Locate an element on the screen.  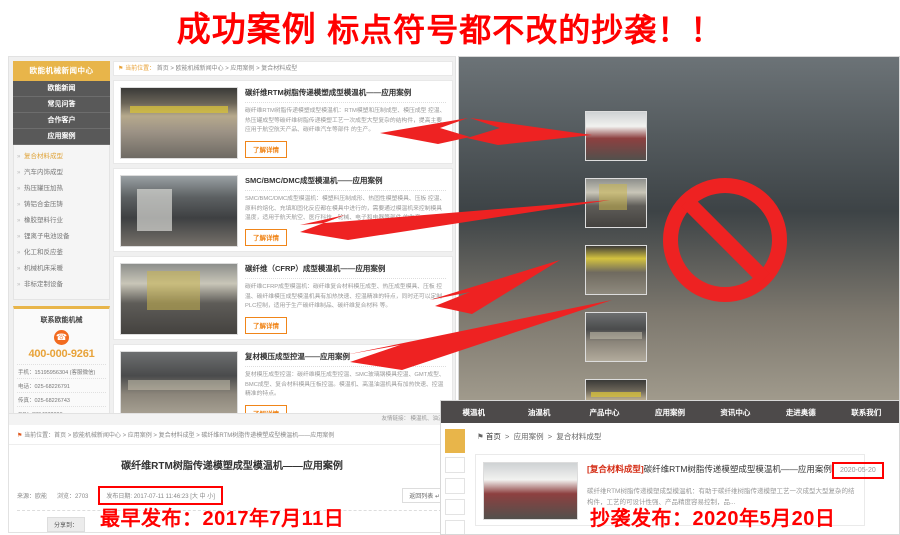
page-title: 成功案例 标点符号都不改的抄袭！！ is located at coordinates (450, 30).